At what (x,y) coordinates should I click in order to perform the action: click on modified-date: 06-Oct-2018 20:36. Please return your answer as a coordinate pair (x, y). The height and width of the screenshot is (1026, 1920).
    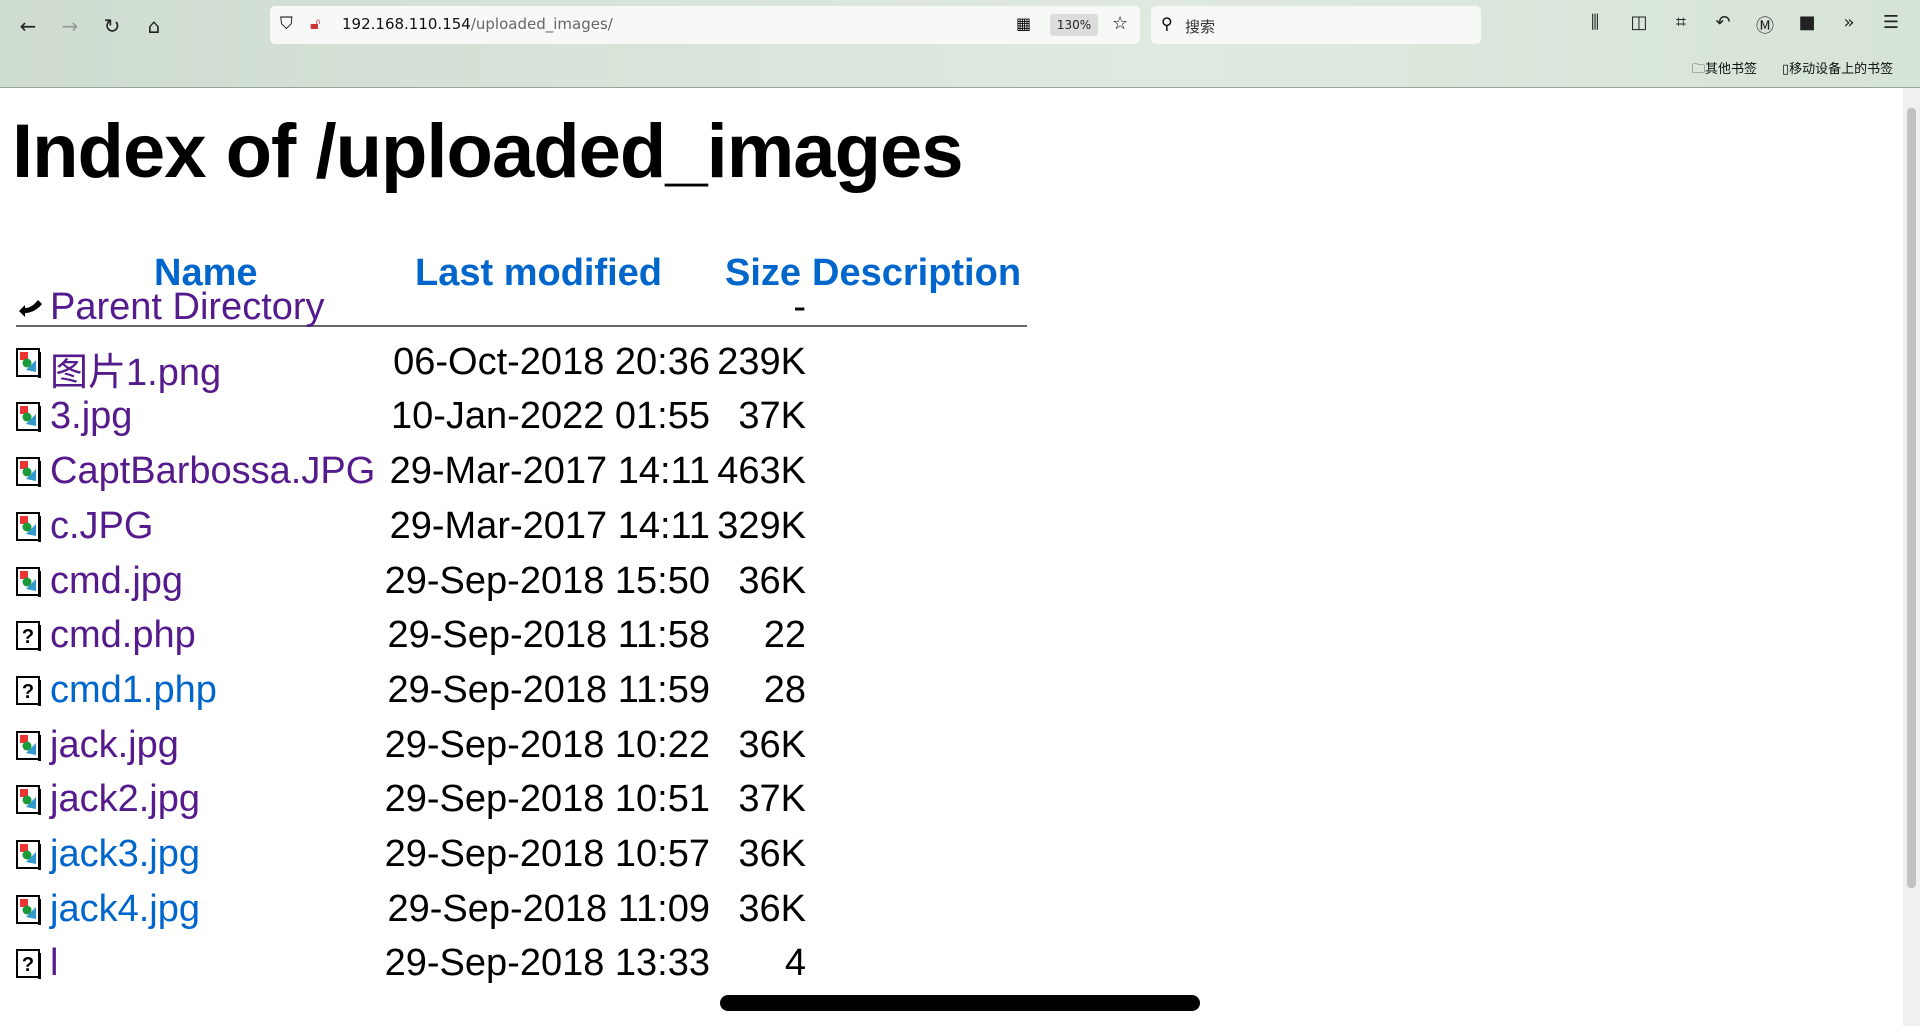
    Looking at the image, I should click on (551, 361).